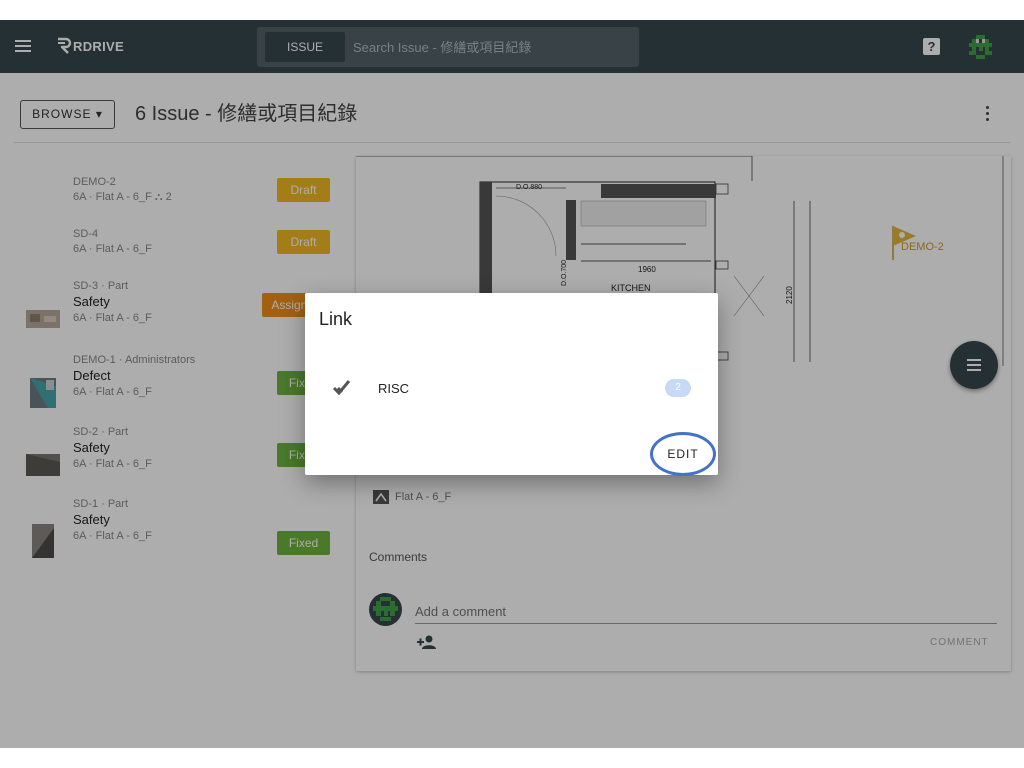 This screenshot has width=1024, height=768. What do you see at coordinates (394, 388) in the screenshot?
I see `link-row-label: RISC` at bounding box center [394, 388].